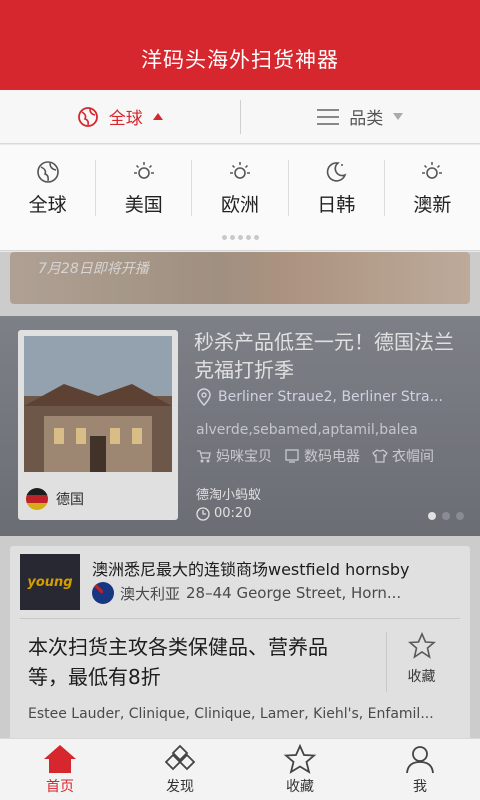 The height and width of the screenshot is (800, 480). What do you see at coordinates (421, 662) in the screenshot?
I see `favorite-button: 收藏` at bounding box center [421, 662].